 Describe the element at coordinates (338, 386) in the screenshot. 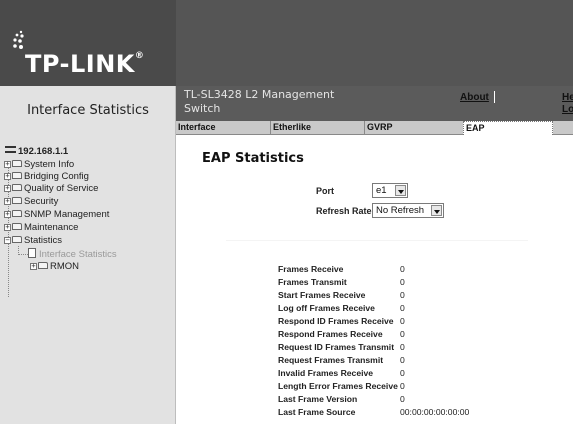

I see `stat-label: Length Error Frames Receive` at that location.